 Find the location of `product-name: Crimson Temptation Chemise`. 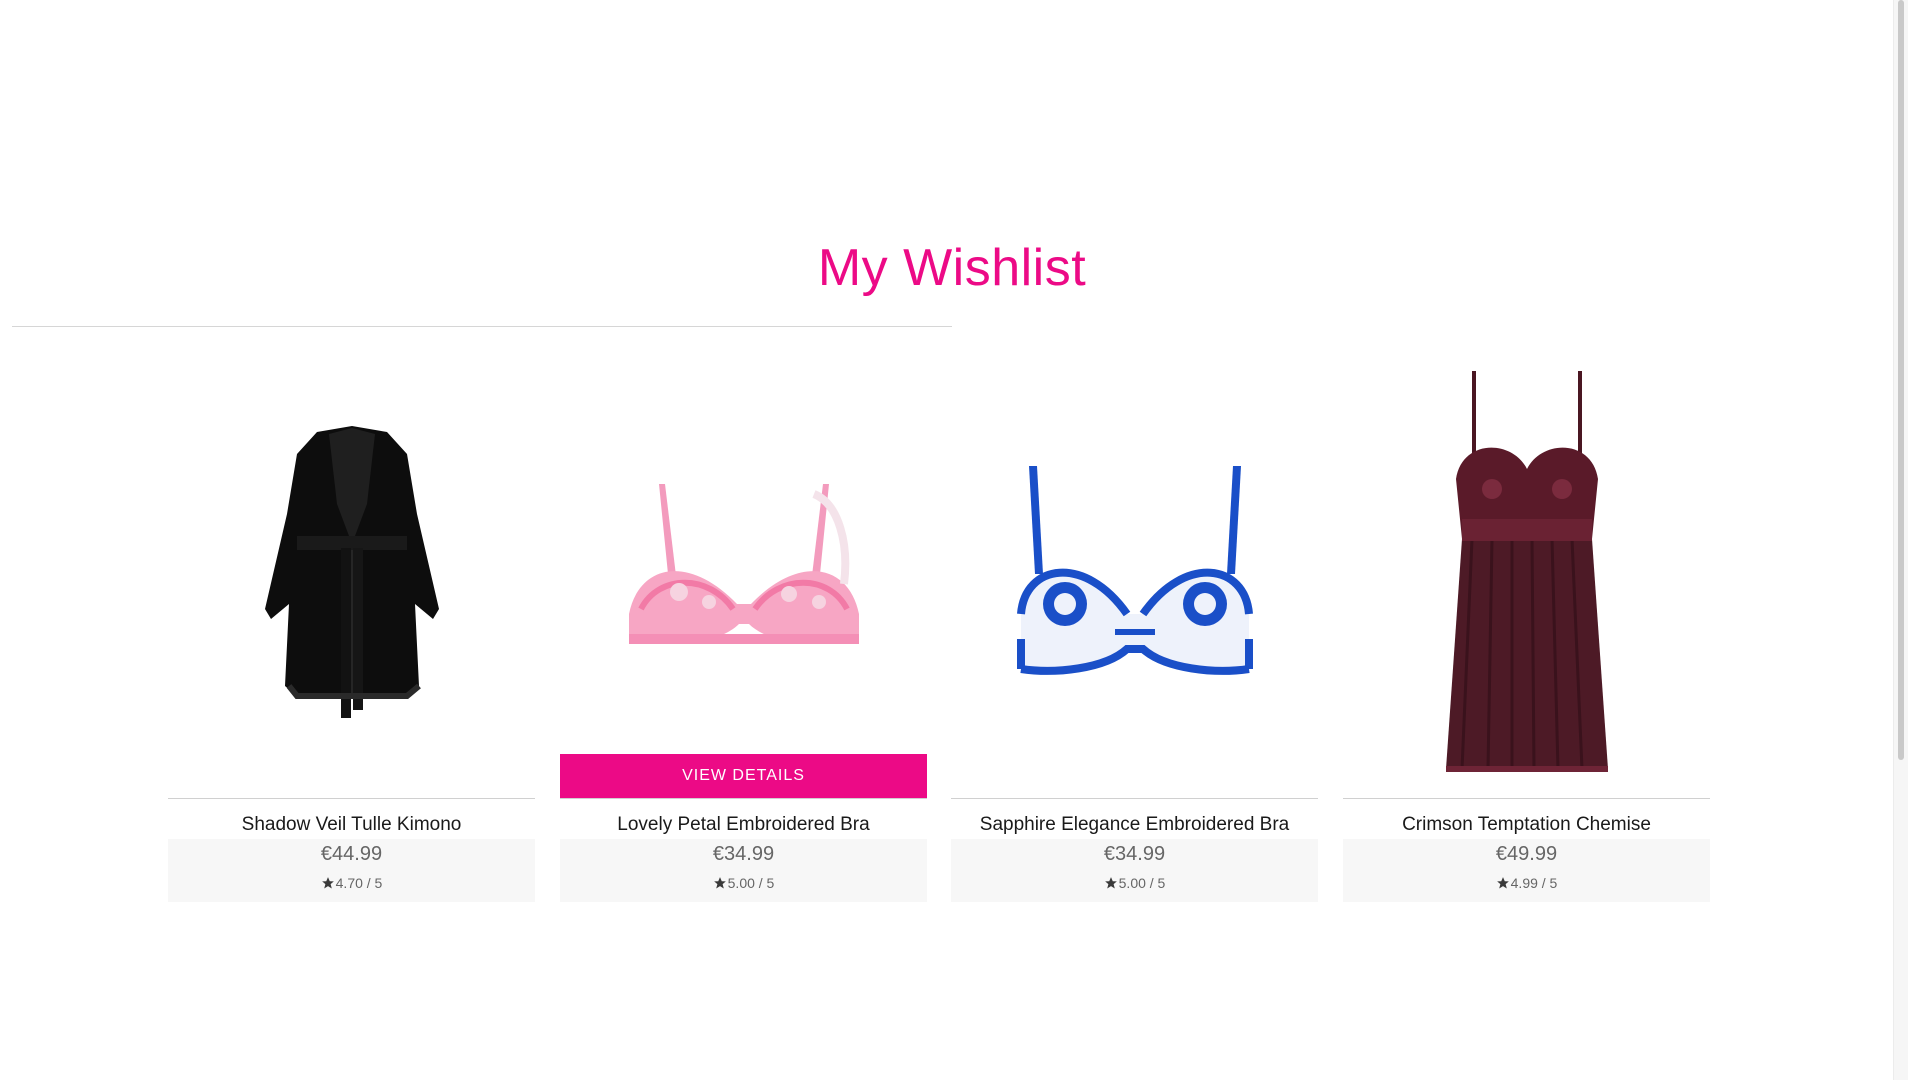

product-name: Crimson Temptation Chemise is located at coordinates (1526, 825).